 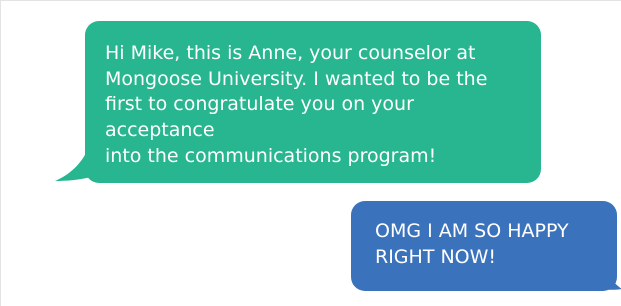 I want to click on outgoing-message-bubble: OMG I AM SO HAPPY RIGHT NOW!, so click(x=484, y=246).